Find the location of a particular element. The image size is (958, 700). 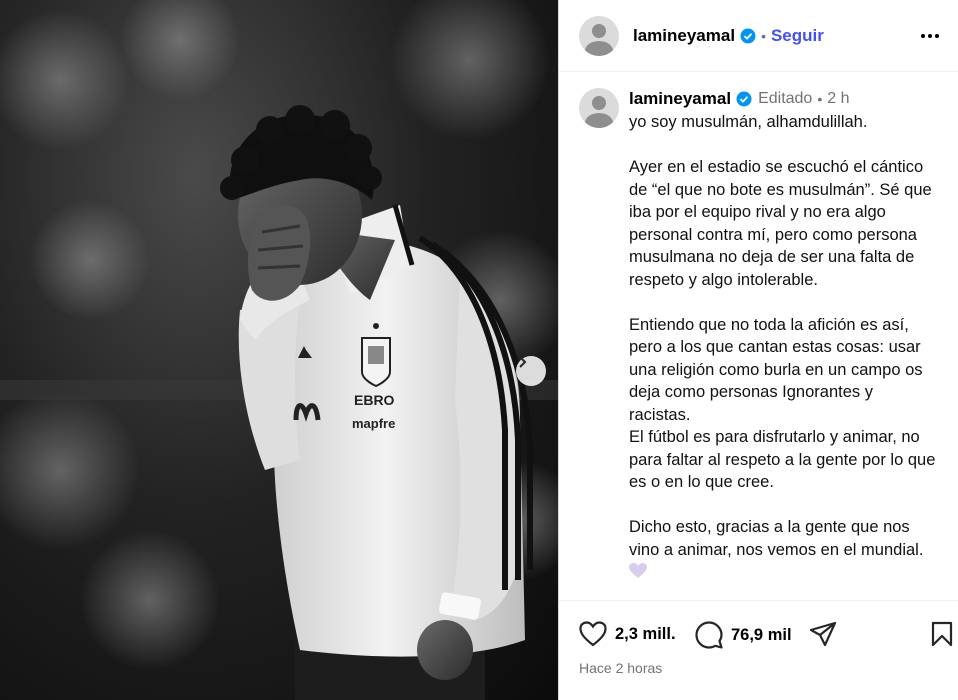

caption-avatar is located at coordinates (599, 108).